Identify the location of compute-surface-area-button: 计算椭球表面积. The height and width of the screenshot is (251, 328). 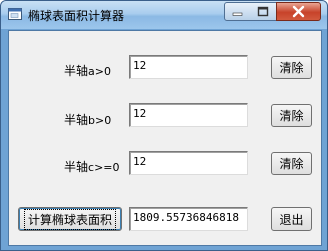
(70, 219).